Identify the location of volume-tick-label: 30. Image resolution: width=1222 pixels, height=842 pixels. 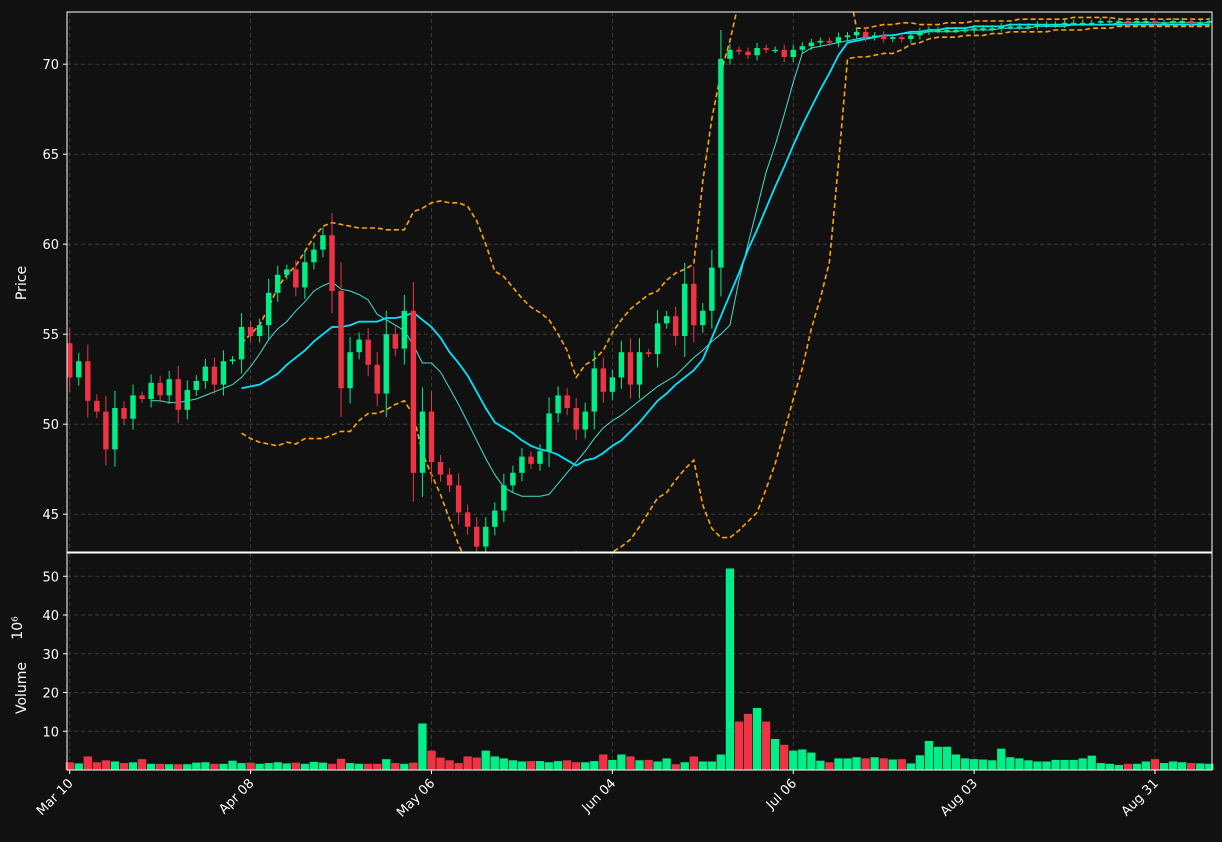
(50, 655).